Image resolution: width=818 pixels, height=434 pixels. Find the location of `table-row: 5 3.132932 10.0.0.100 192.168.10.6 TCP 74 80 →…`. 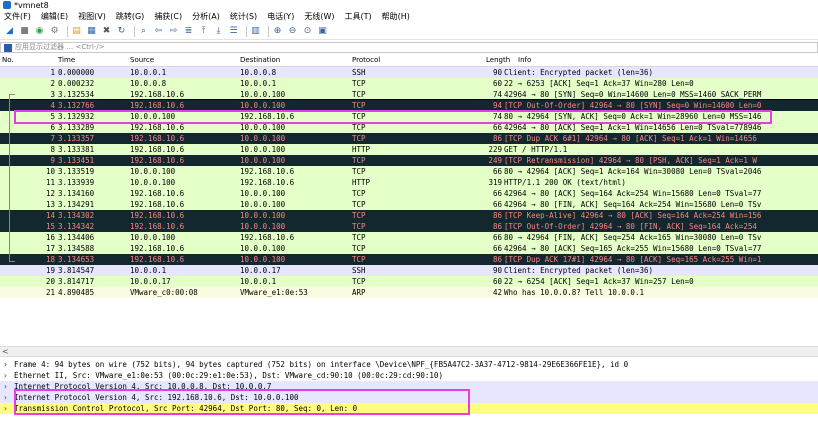

table-row: 5 3.132932 10.0.0.100 192.168.10.6 TCP 74 80 →… is located at coordinates (409, 116).